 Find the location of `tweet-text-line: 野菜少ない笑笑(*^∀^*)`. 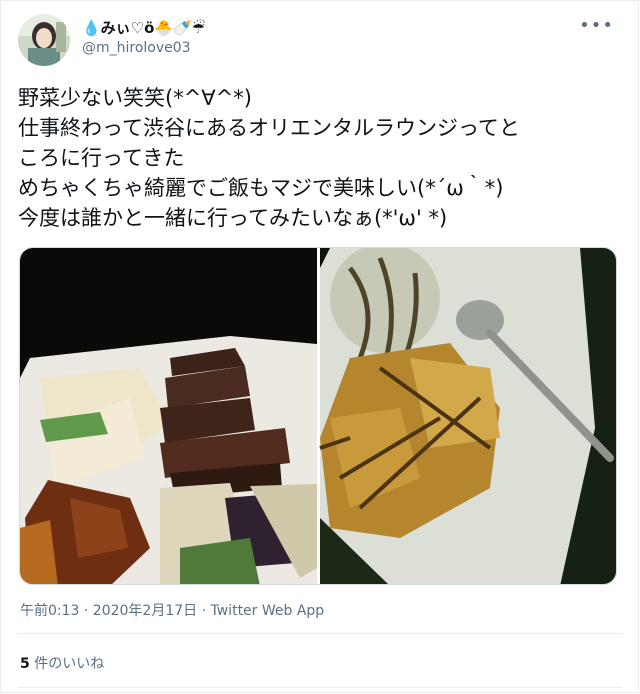

tweet-text-line: 野菜少ない笑笑(*^∀^*) is located at coordinates (135, 98).